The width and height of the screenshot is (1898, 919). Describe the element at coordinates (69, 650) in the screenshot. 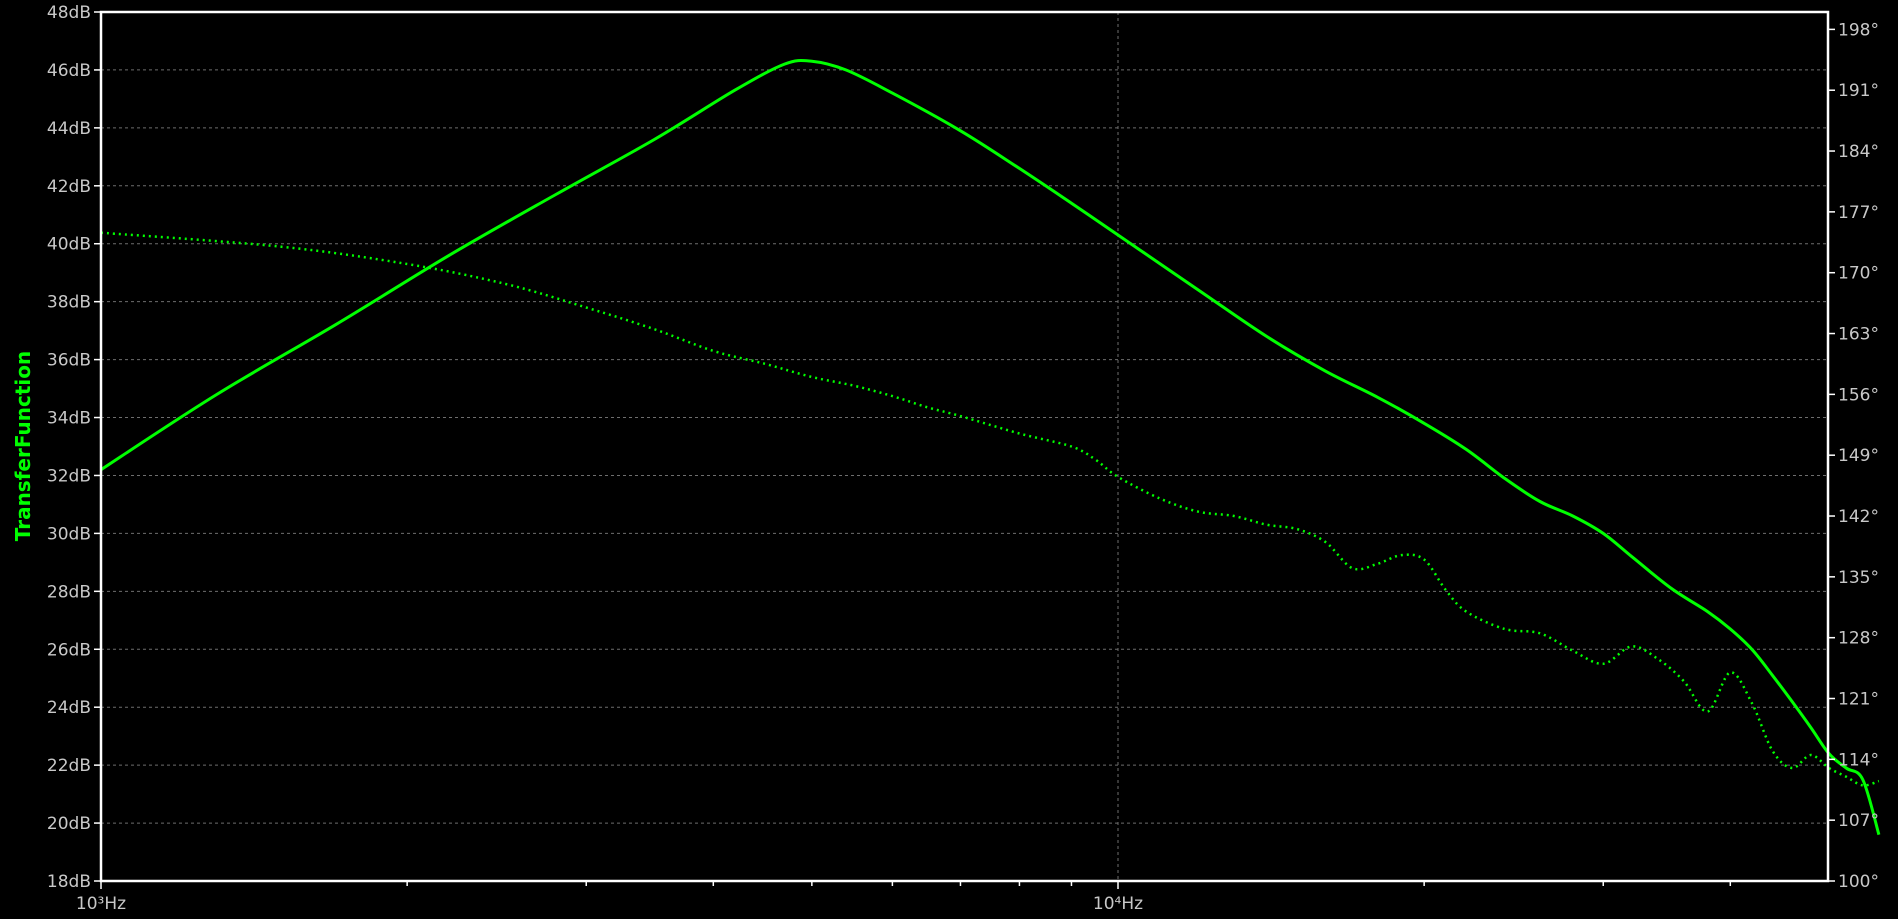

I see `y-left-tick-label: 26dB` at that location.